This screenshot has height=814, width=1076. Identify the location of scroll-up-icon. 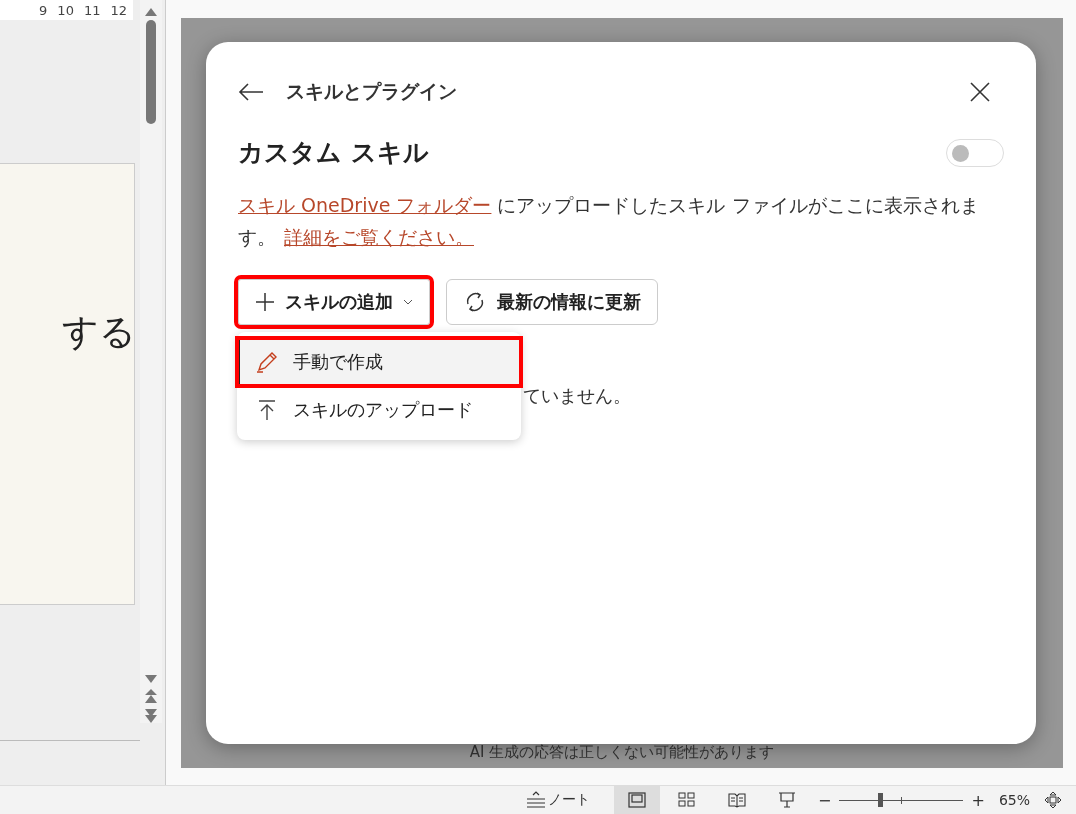
(151, 12).